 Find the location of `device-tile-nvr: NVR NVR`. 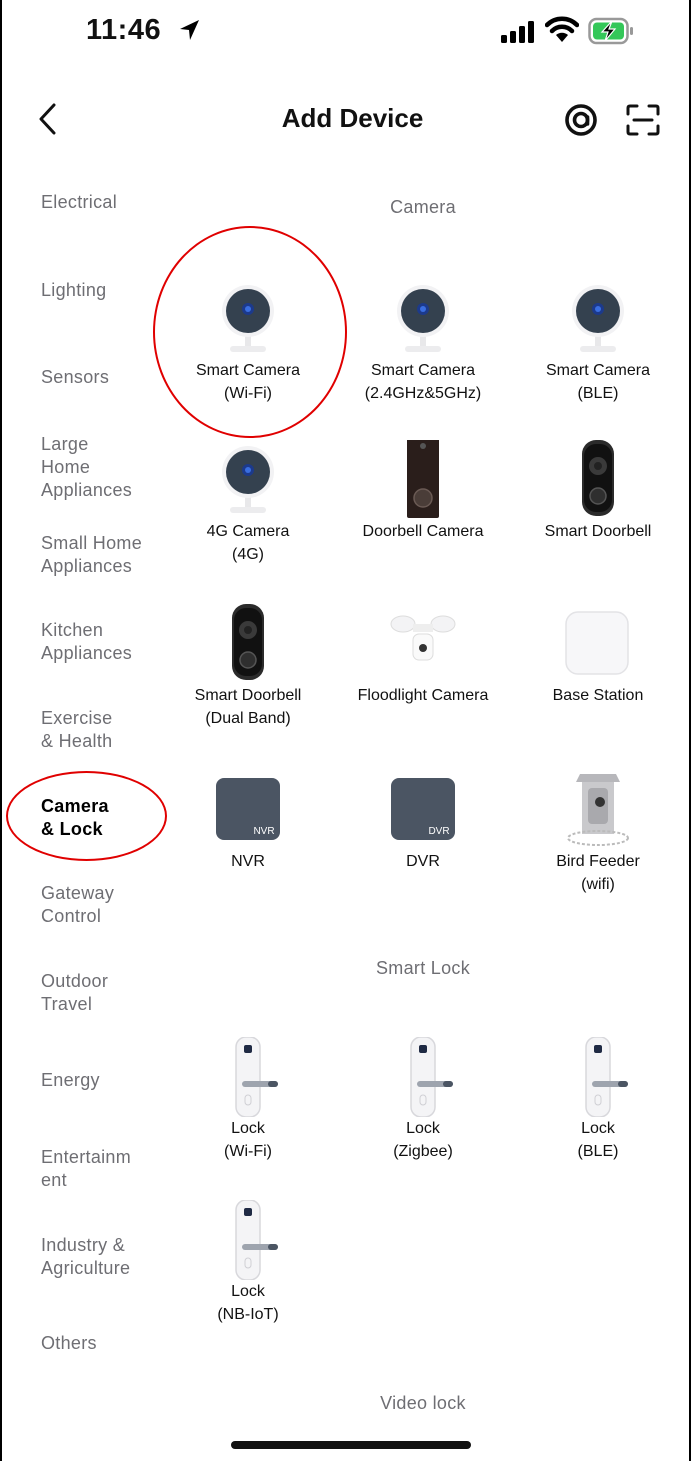

device-tile-nvr: NVR NVR is located at coordinates (248, 821).